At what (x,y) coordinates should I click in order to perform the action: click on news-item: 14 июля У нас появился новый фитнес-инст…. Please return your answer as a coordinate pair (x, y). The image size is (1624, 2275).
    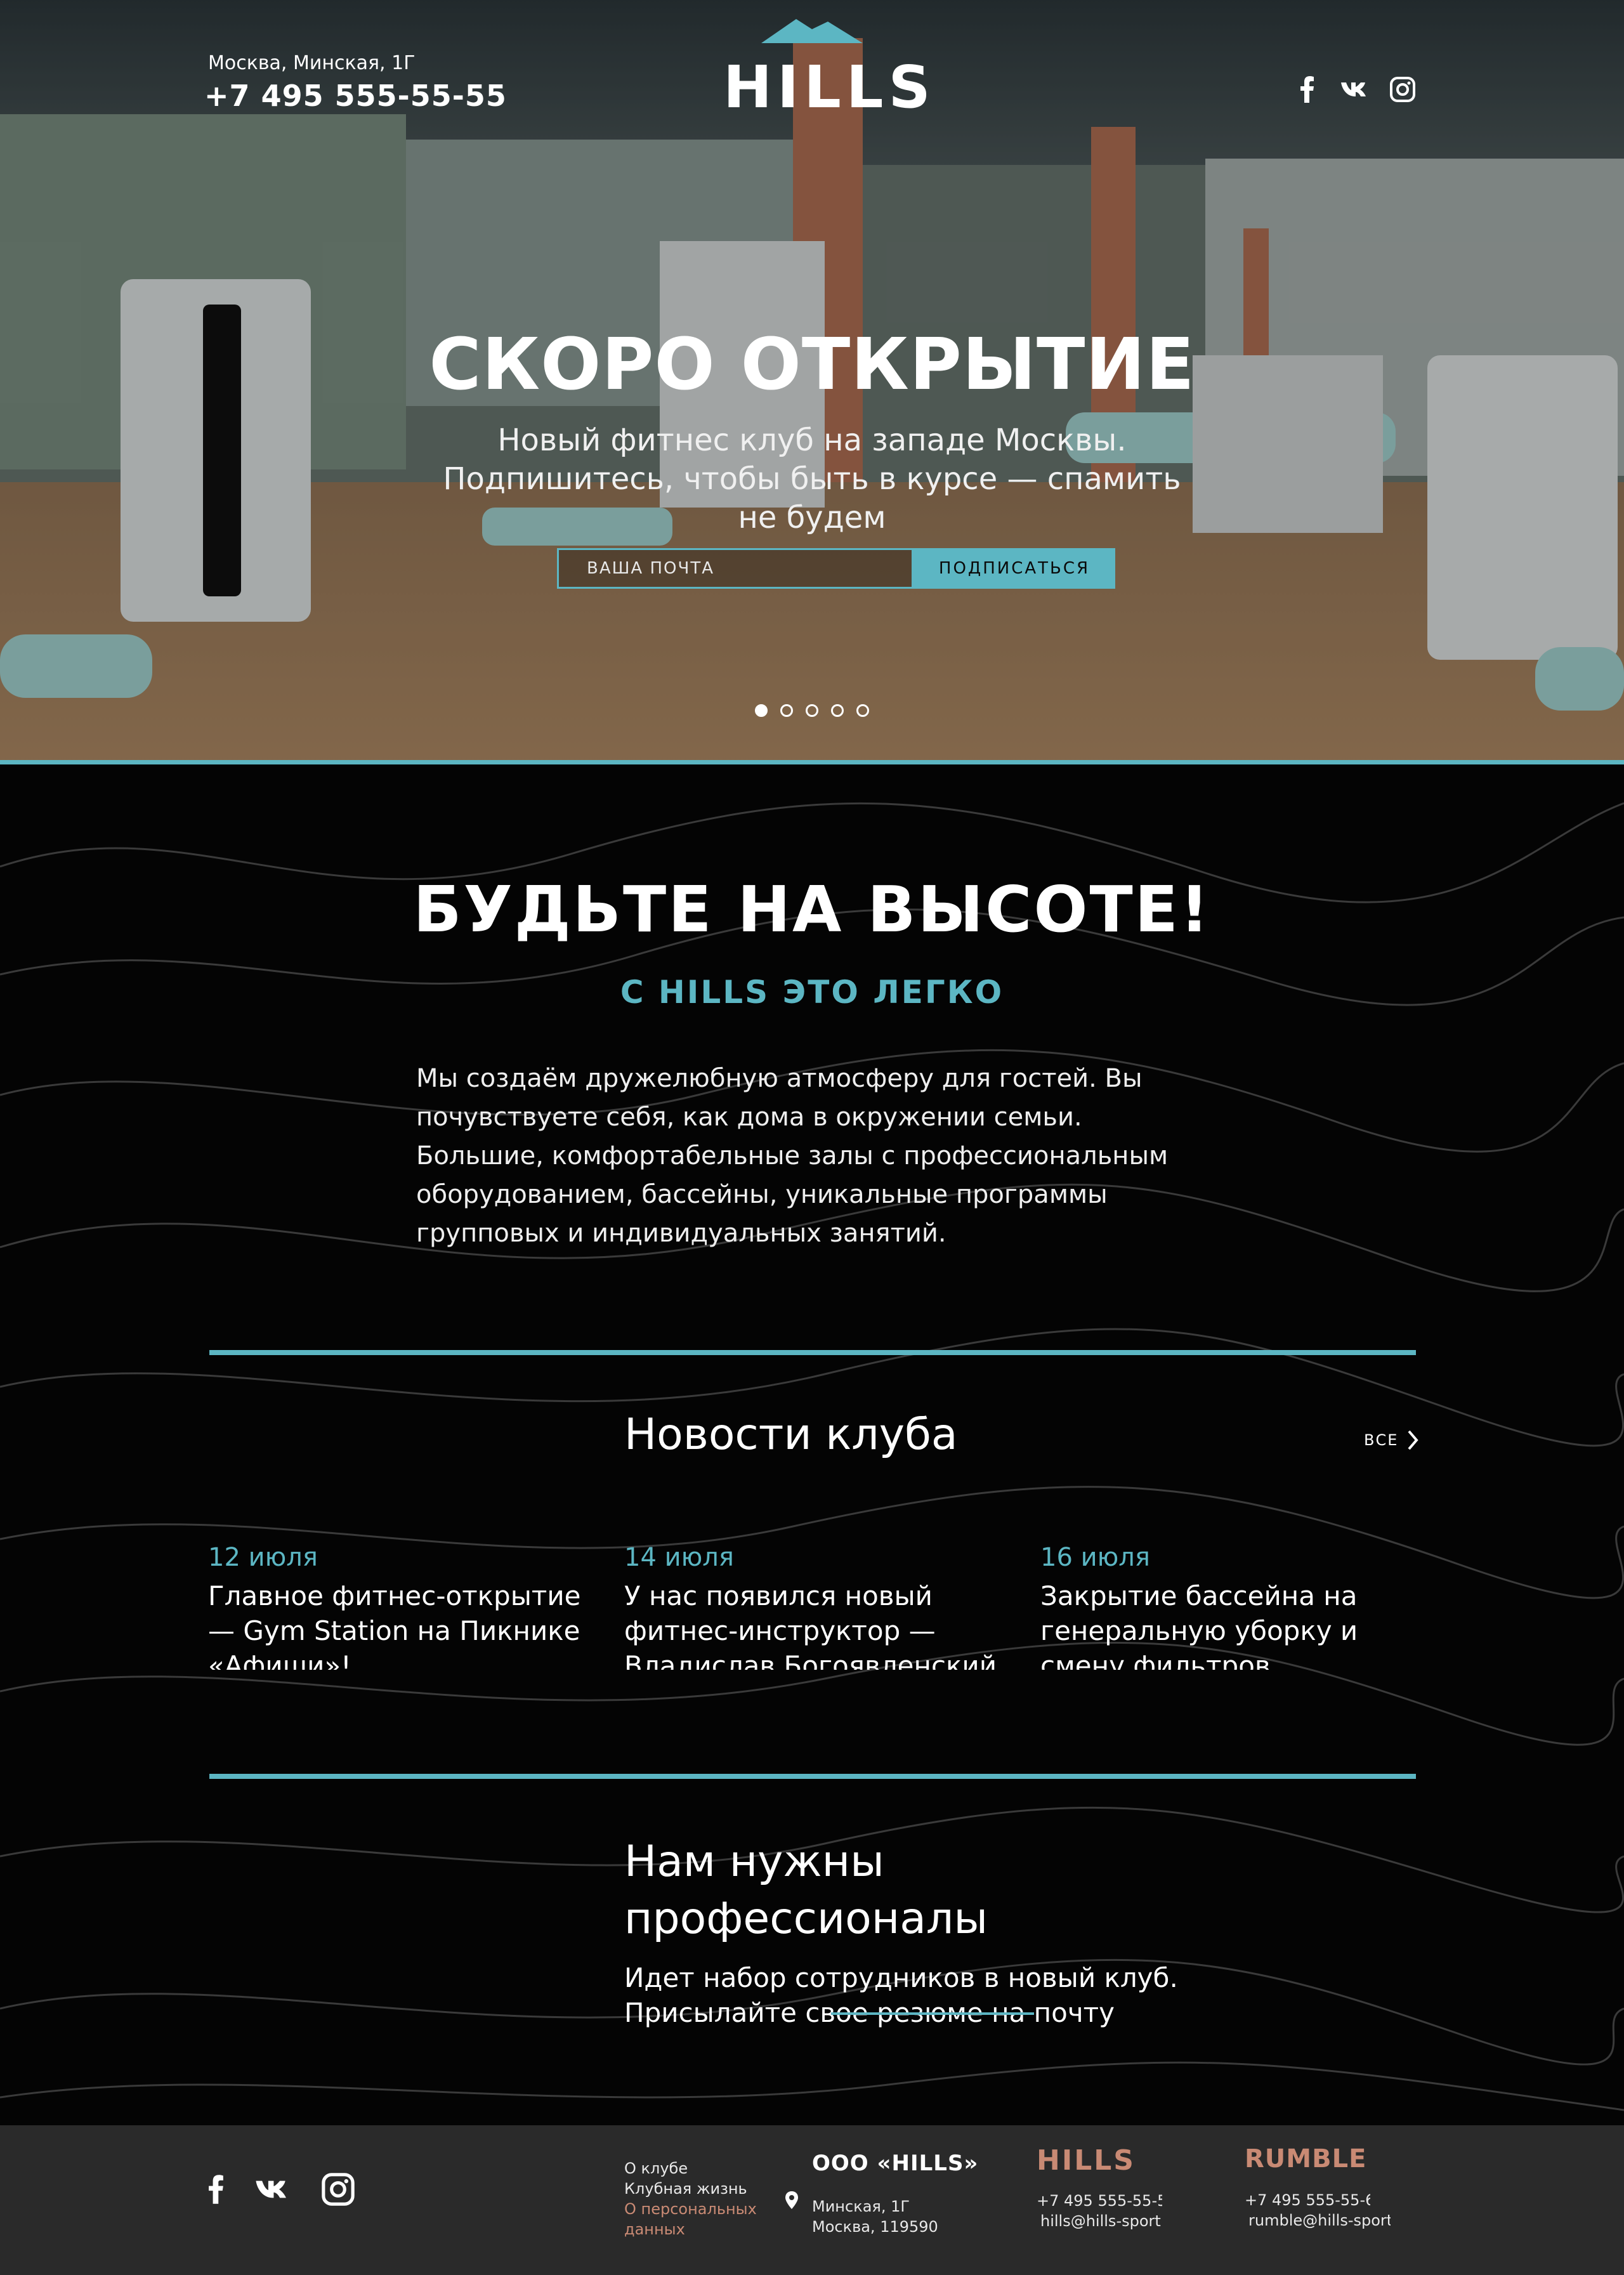
    Looking at the image, I should click on (815, 1606).